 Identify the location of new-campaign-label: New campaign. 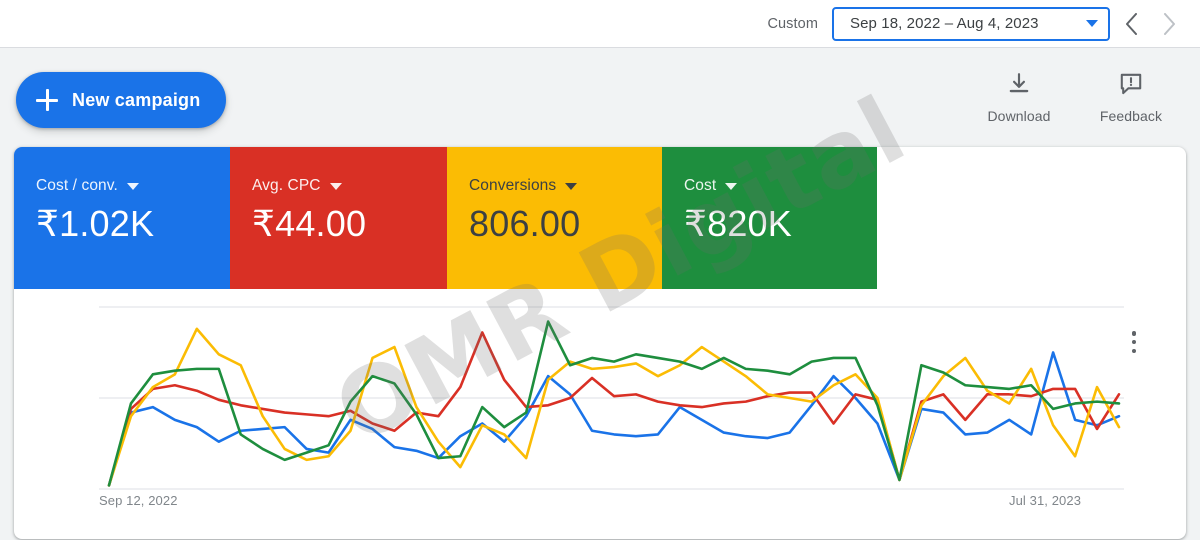
(136, 99).